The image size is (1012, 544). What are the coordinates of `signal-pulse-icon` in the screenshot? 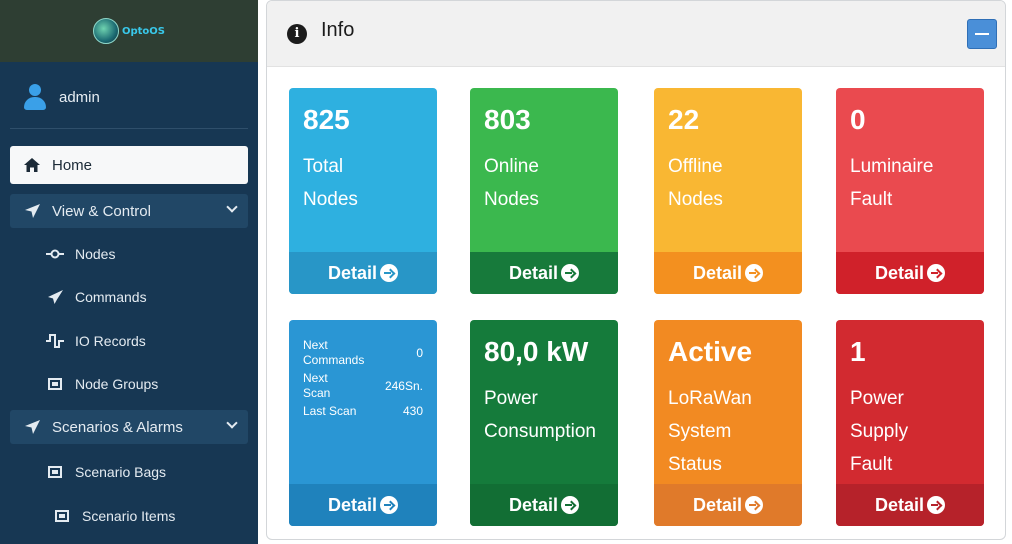 It's located at (55, 341).